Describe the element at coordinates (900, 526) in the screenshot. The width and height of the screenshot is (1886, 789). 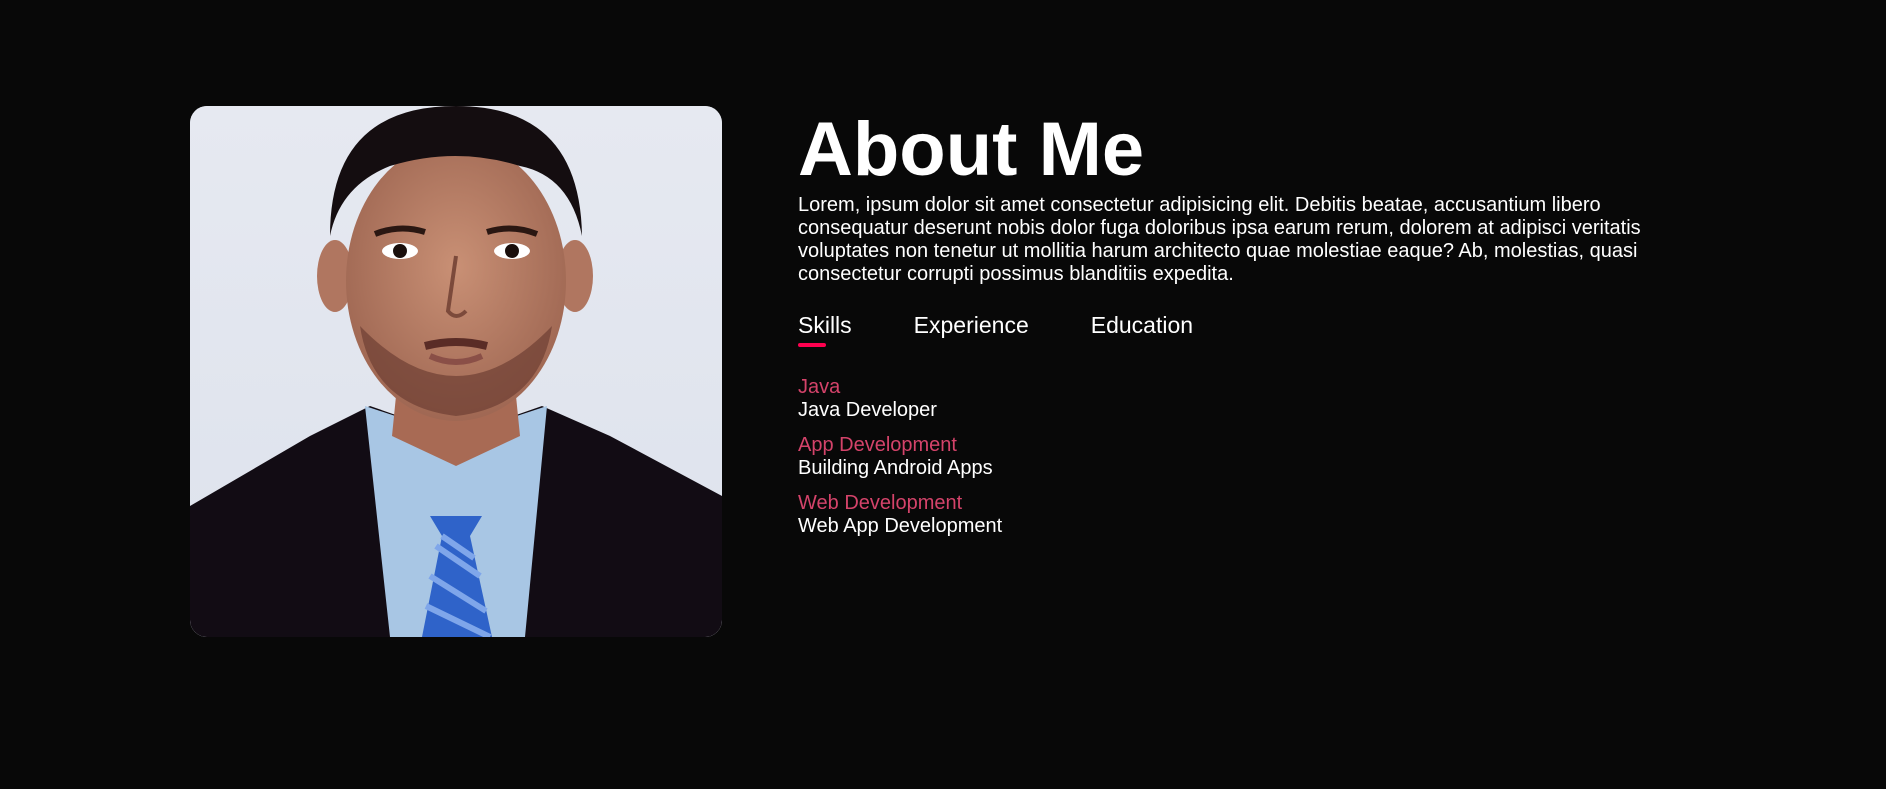
I see `skill-detail: Web App Development` at that location.